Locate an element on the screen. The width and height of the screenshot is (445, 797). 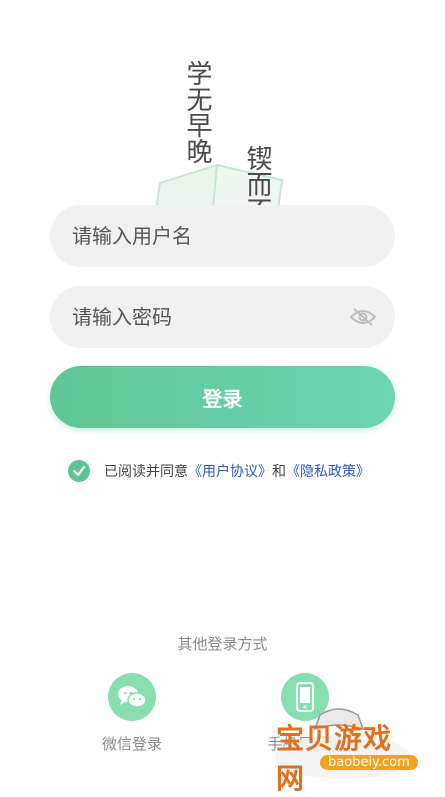
privacy-policy-link: 《隐私政策》 is located at coordinates (328, 471).